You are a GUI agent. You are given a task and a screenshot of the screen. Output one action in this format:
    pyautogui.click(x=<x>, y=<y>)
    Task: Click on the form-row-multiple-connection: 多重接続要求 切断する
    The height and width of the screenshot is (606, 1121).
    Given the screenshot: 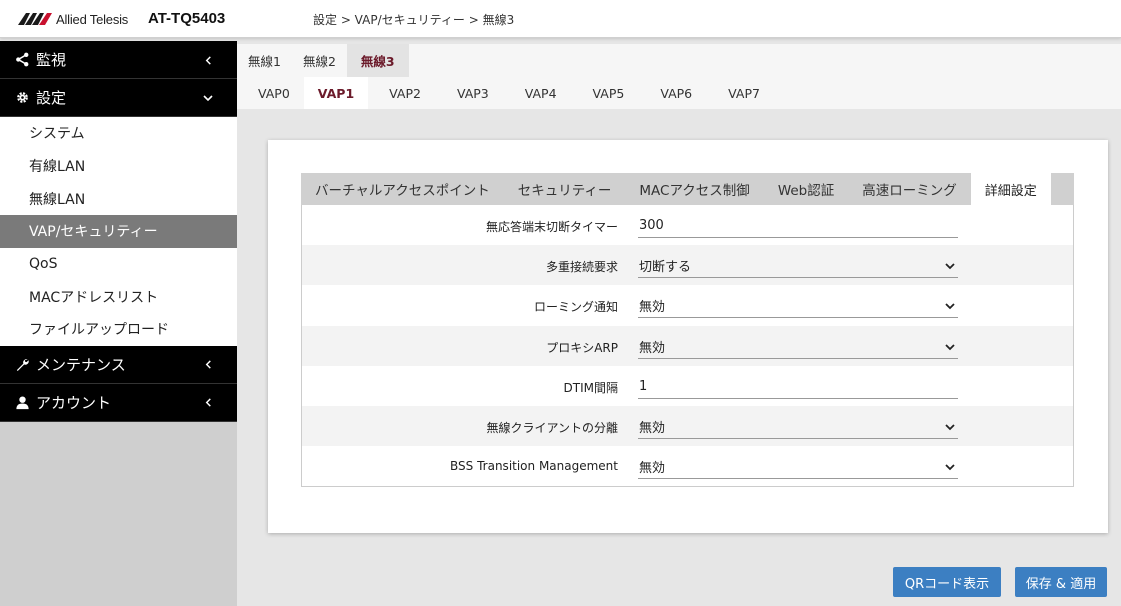 What is the action you would take?
    pyautogui.click(x=687, y=265)
    